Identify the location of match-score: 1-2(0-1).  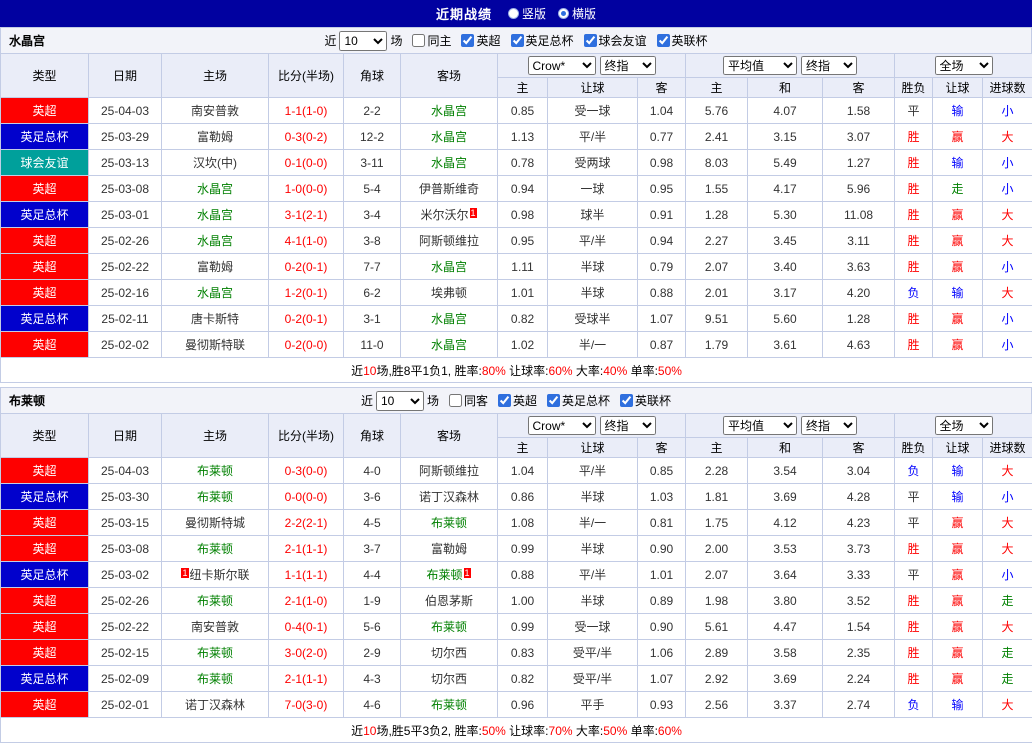
(306, 293).